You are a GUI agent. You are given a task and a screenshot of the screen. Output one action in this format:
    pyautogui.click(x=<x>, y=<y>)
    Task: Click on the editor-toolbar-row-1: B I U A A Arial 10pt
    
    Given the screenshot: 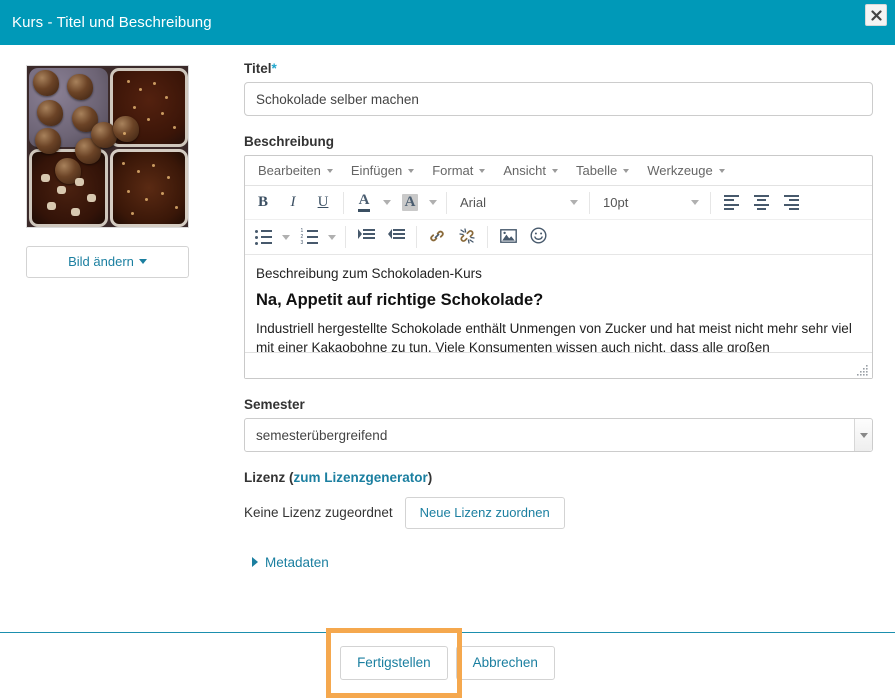 What is the action you would take?
    pyautogui.click(x=558, y=203)
    